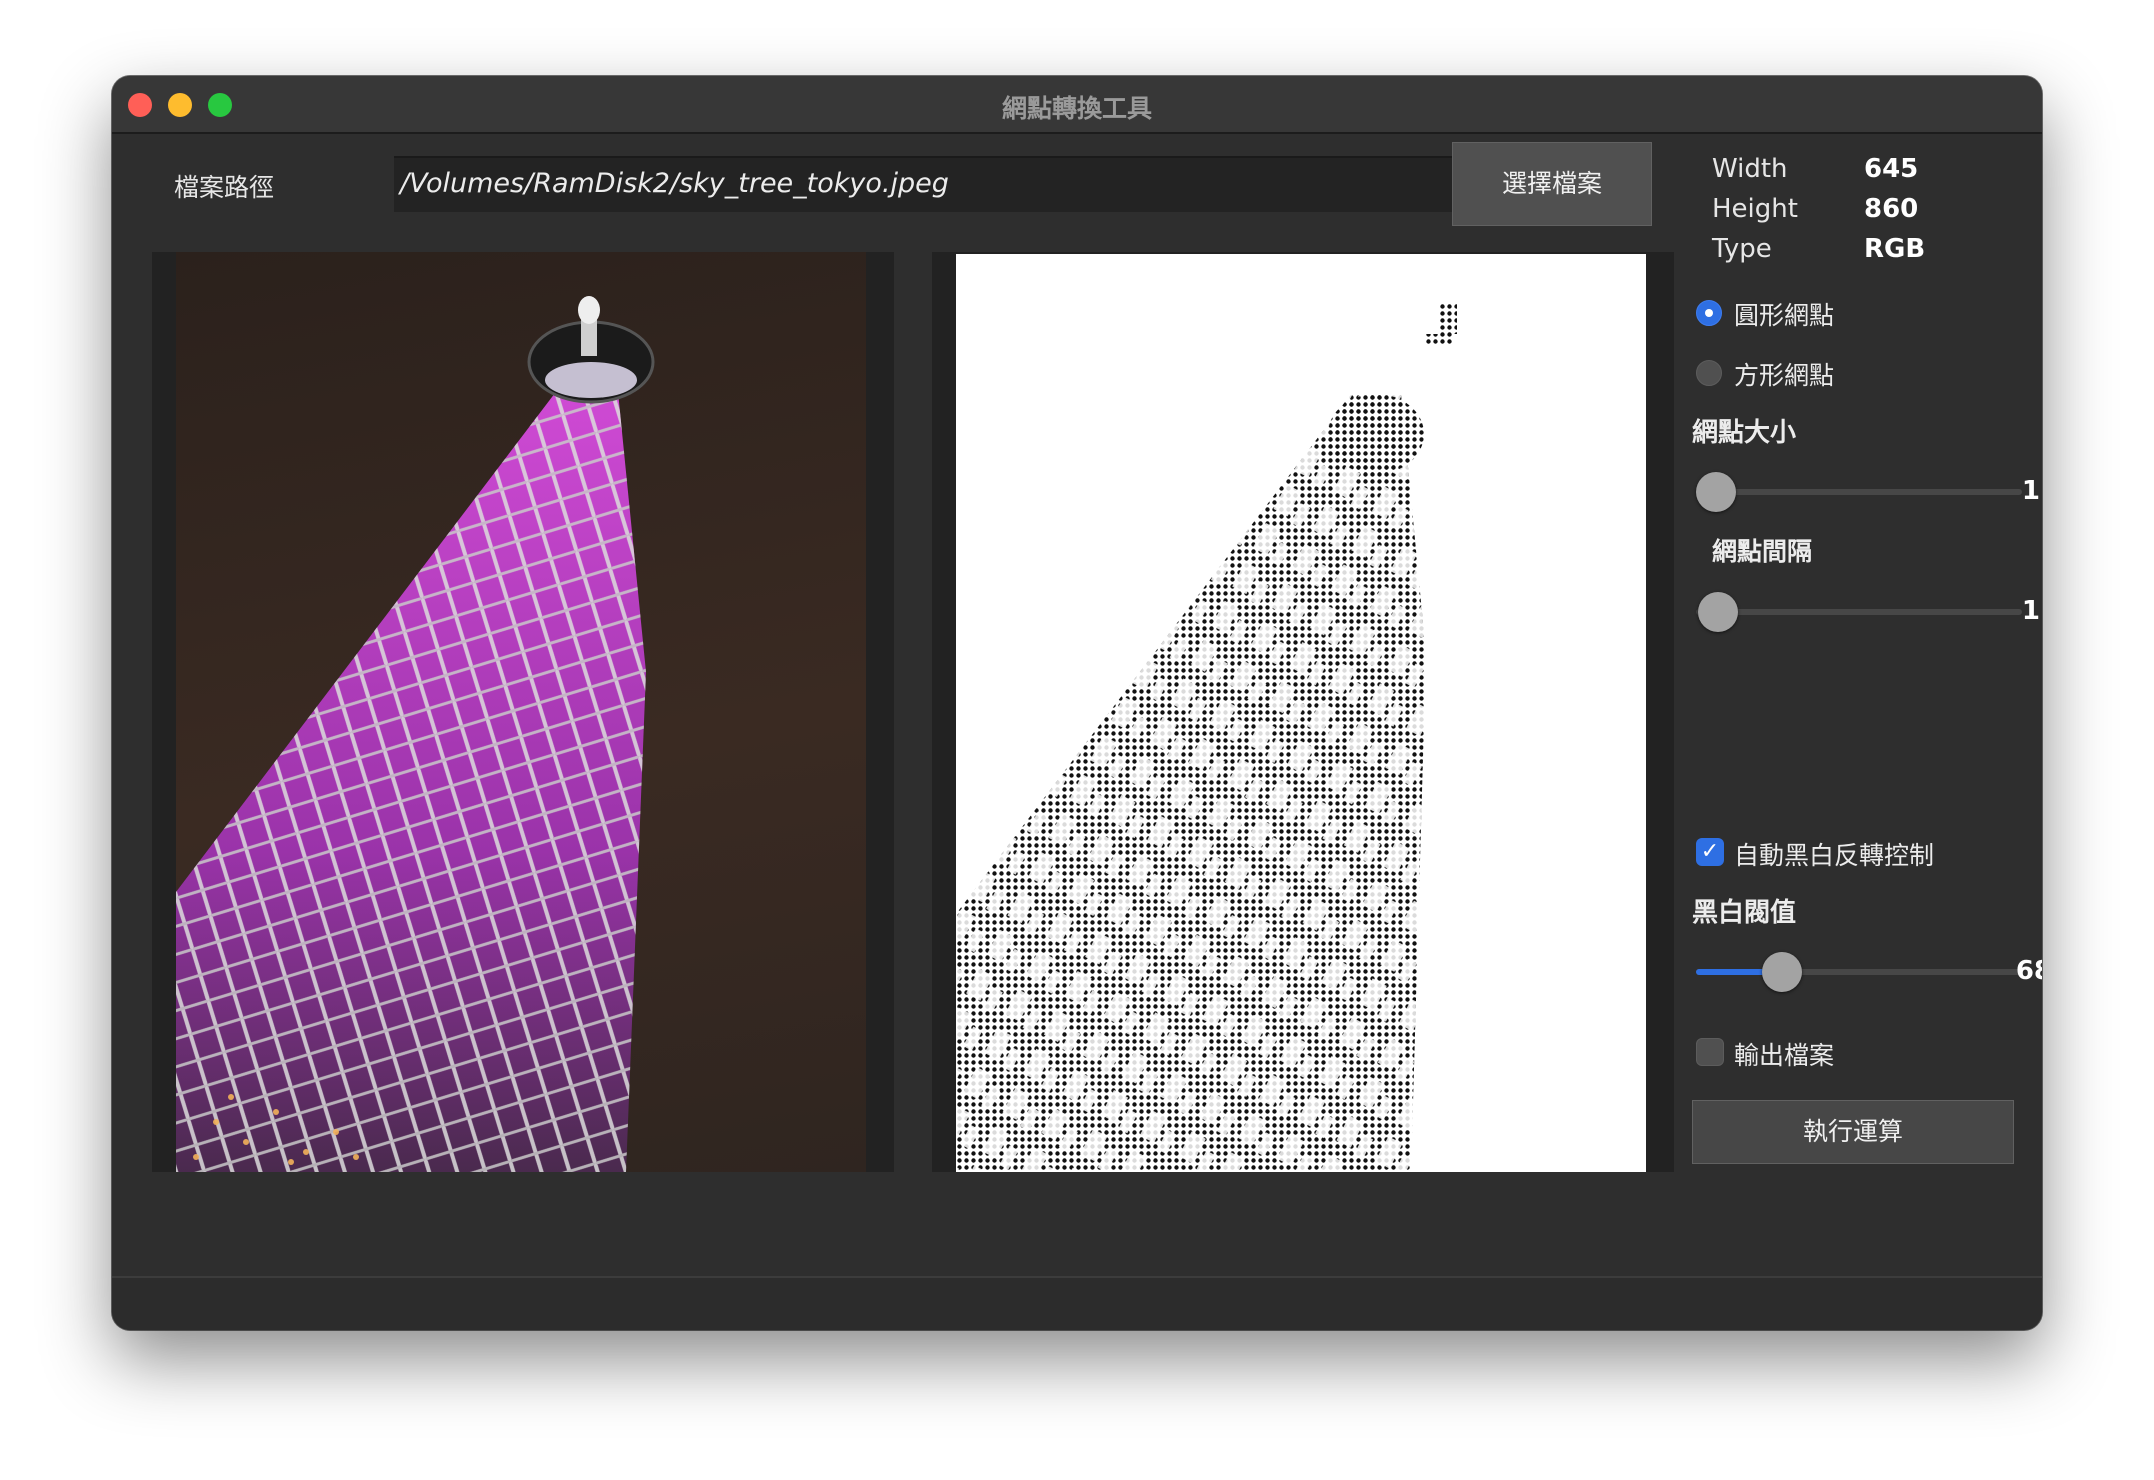  I want to click on dot-size-label: 網點大小, so click(1744, 433).